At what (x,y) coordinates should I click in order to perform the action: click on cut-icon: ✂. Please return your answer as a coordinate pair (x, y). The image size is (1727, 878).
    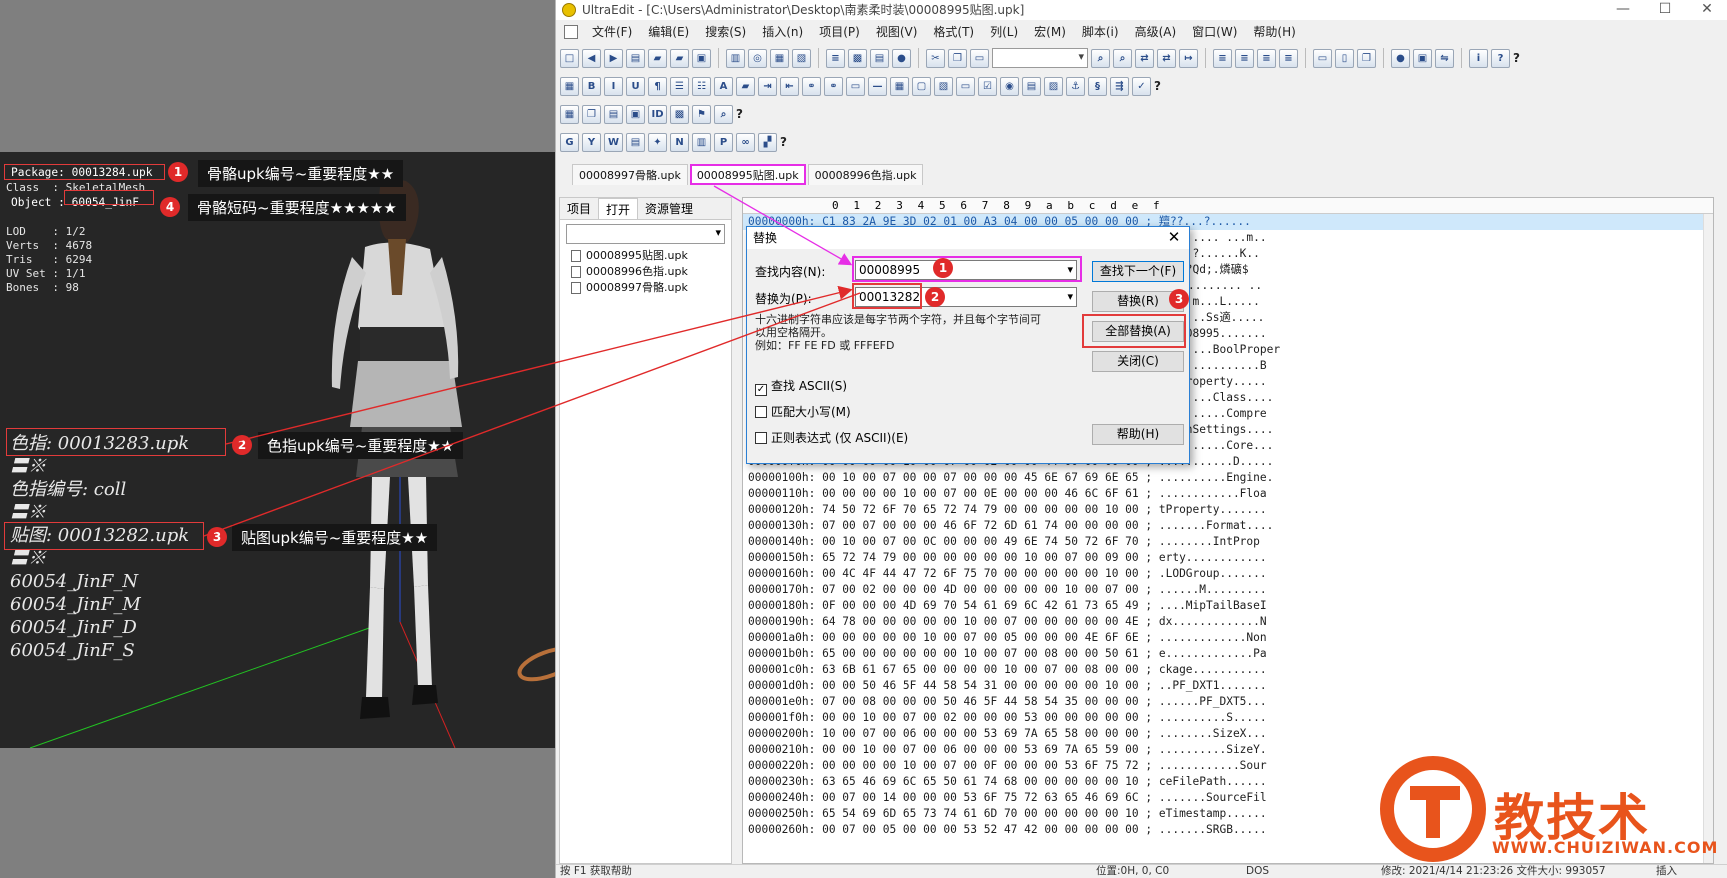
    Looking at the image, I should click on (935, 58).